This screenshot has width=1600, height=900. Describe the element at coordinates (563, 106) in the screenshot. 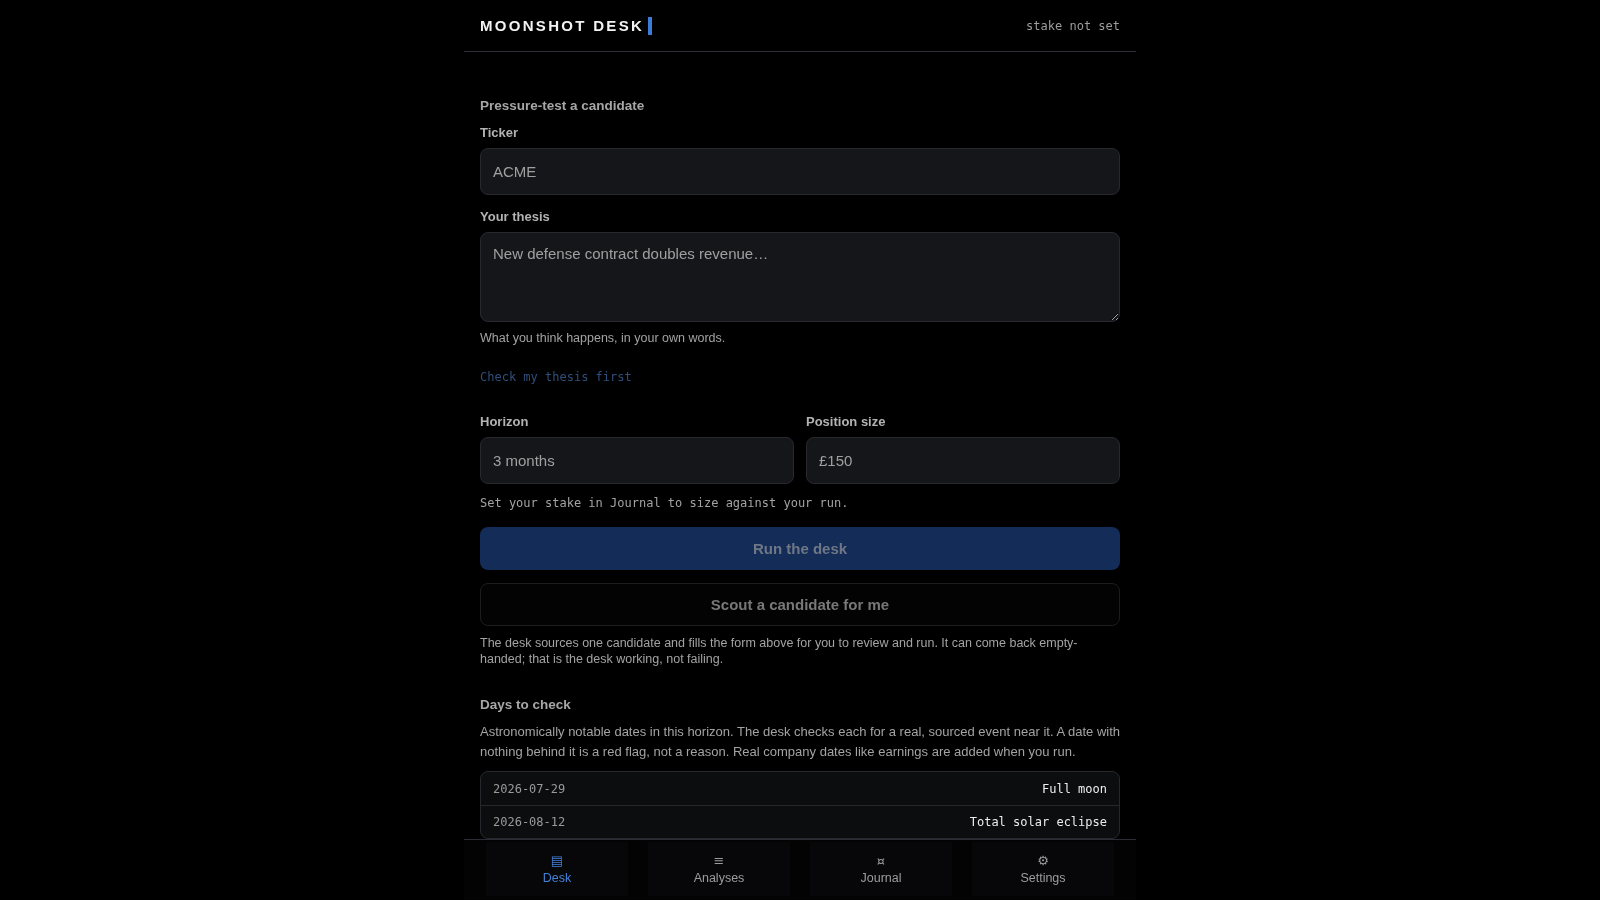

I see `section-heading: Pressure-test a candidate` at that location.